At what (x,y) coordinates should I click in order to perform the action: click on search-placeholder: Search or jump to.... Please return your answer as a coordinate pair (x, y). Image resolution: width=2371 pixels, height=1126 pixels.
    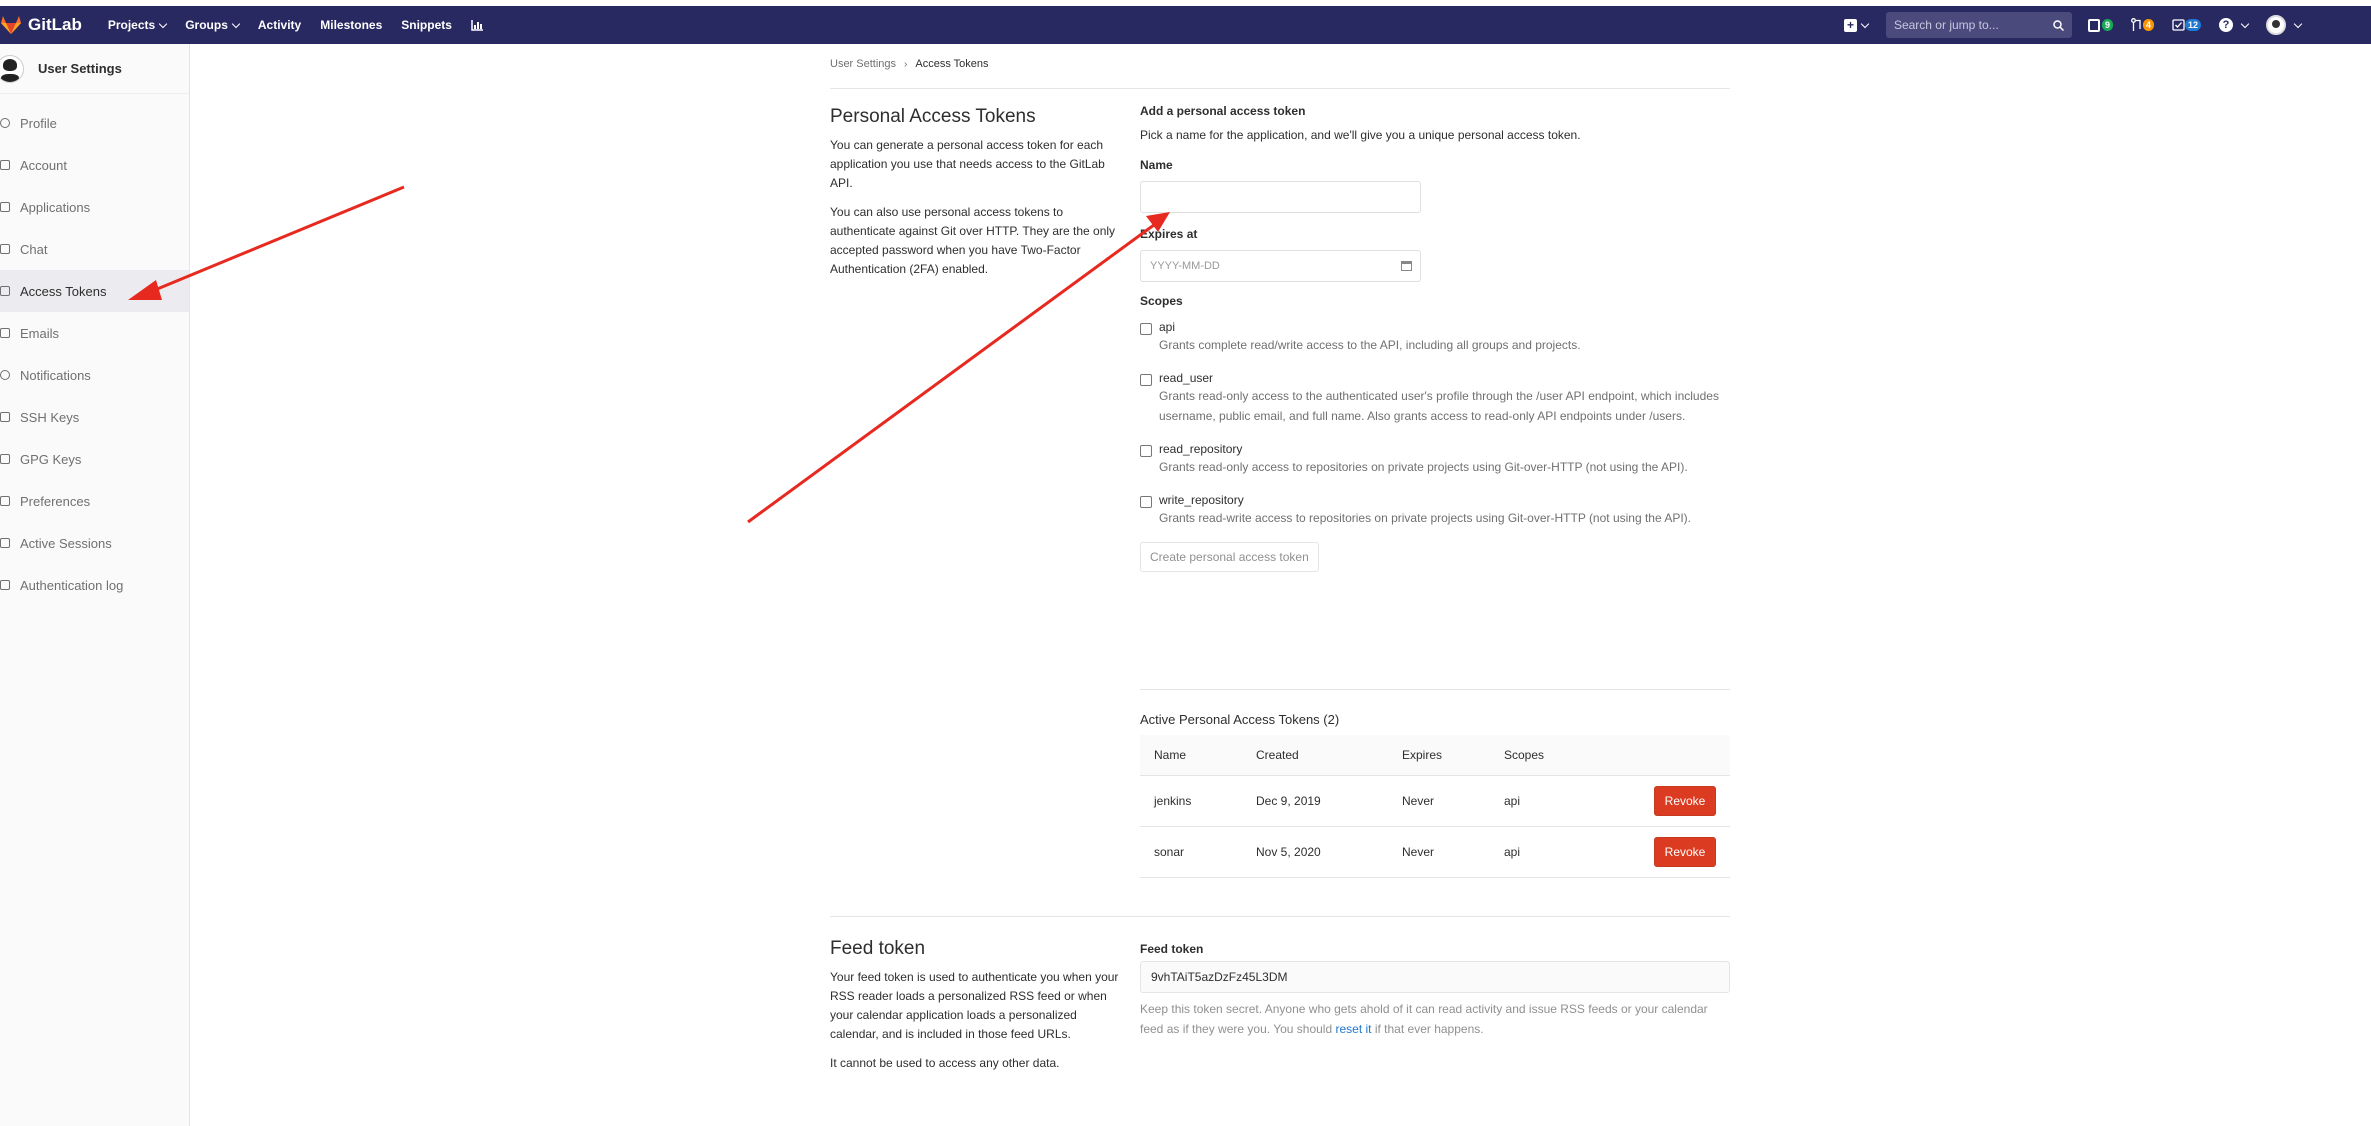
    Looking at the image, I should click on (1946, 25).